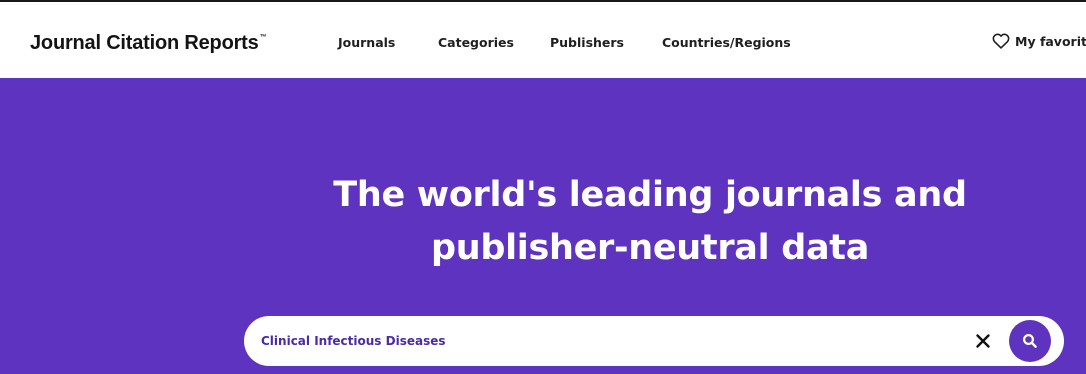 The height and width of the screenshot is (374, 1086). Describe the element at coordinates (1001, 41) in the screenshot. I see `heart-icon` at that location.